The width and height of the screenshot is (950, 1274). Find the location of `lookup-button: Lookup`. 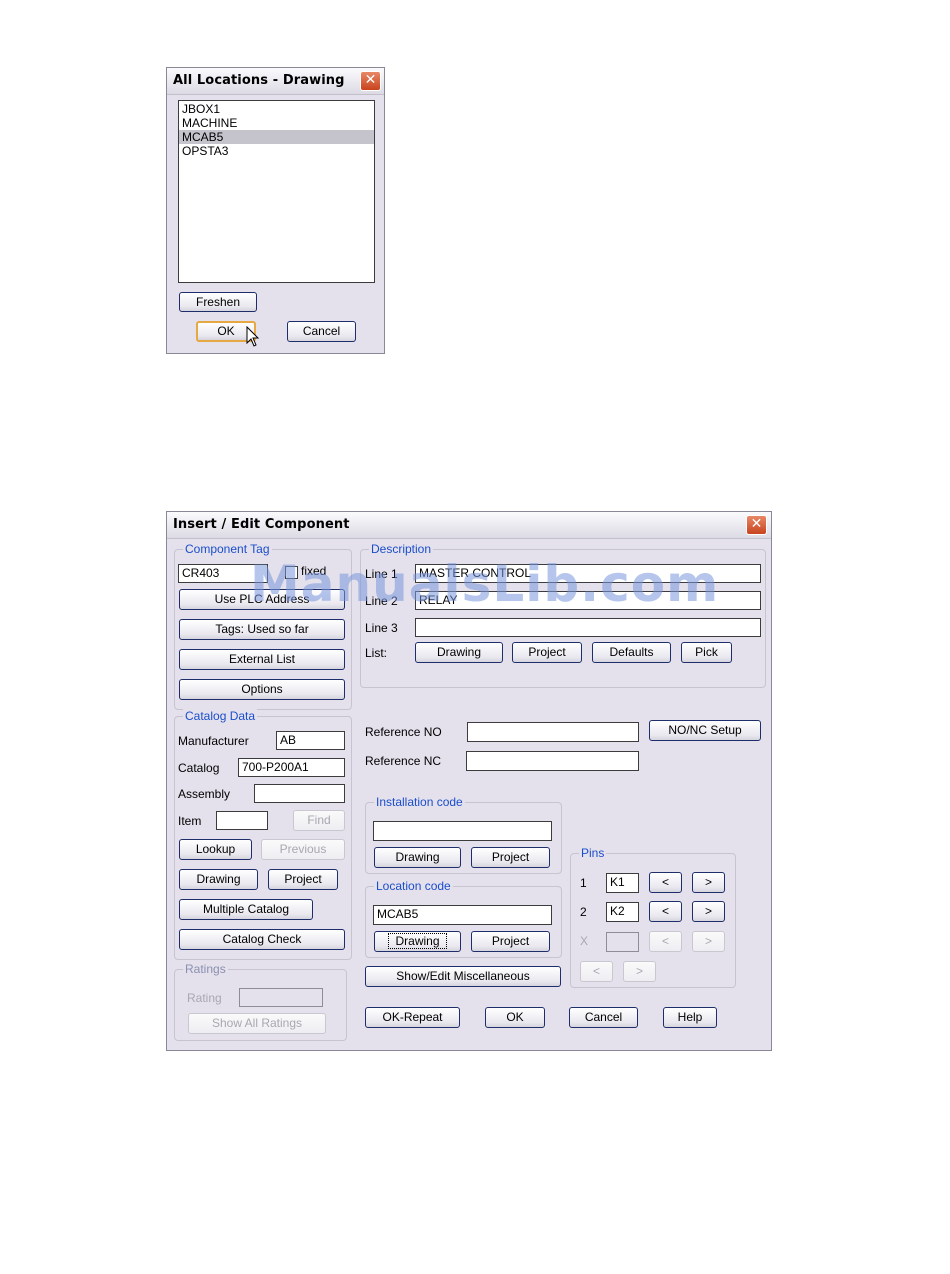

lookup-button: Lookup is located at coordinates (215, 849).